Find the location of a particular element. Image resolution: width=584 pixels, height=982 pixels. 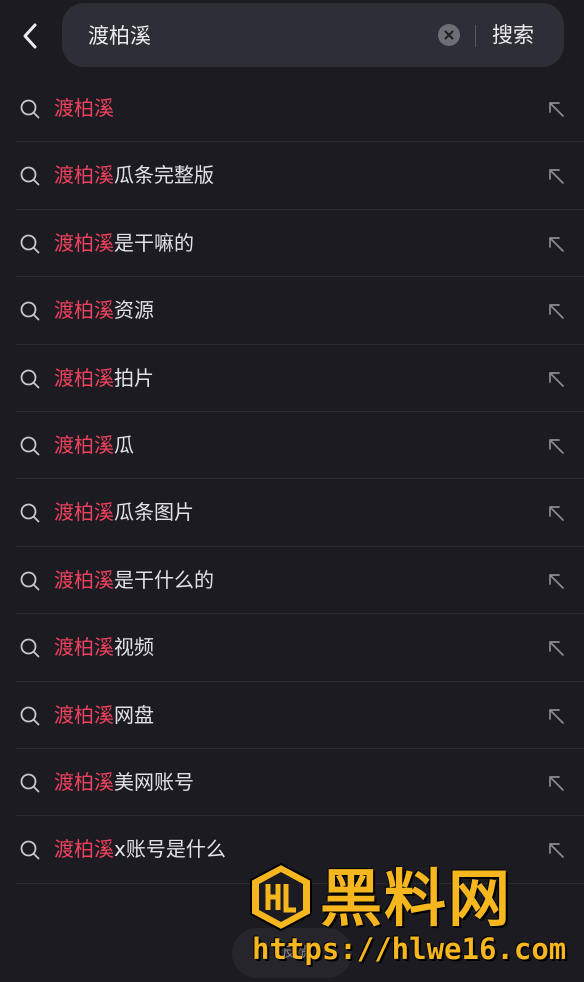

suggestion-item: 渡柏溪拍片 is located at coordinates (292, 378).